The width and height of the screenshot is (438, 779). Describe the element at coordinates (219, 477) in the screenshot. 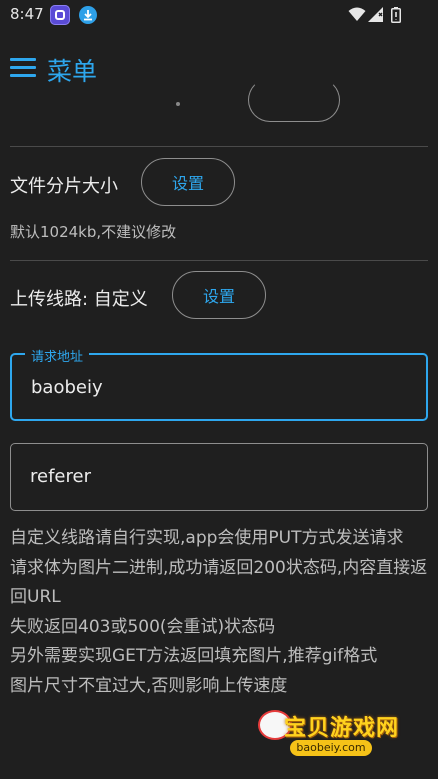

I see `referer-field: referer` at that location.